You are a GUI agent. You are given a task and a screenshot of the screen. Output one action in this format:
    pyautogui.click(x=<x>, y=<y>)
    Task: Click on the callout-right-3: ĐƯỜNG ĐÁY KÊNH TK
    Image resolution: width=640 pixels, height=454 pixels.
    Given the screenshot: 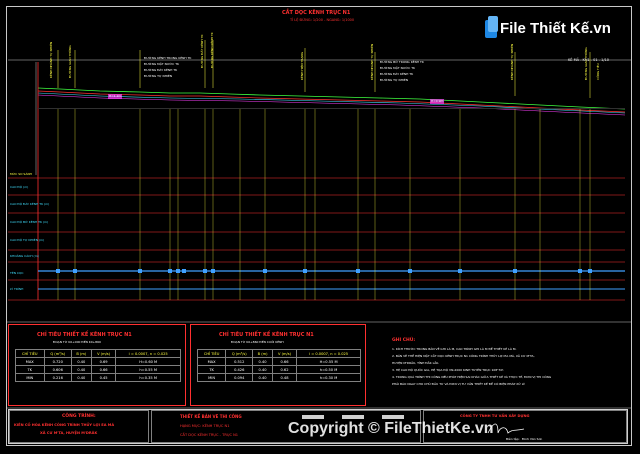 What is the action you would take?
    pyautogui.click(x=397, y=74)
    